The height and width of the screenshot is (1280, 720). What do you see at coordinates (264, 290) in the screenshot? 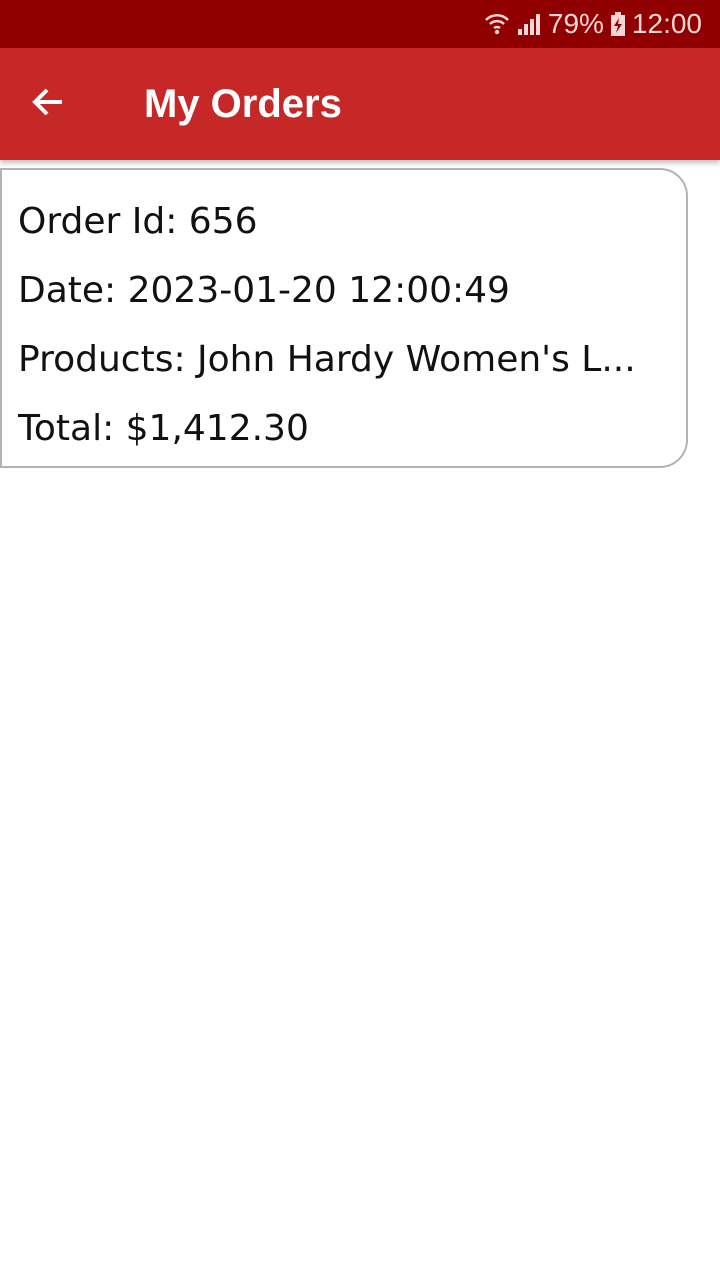
I see `order-date: Date: 2023-01-20 12:00:49` at bounding box center [264, 290].